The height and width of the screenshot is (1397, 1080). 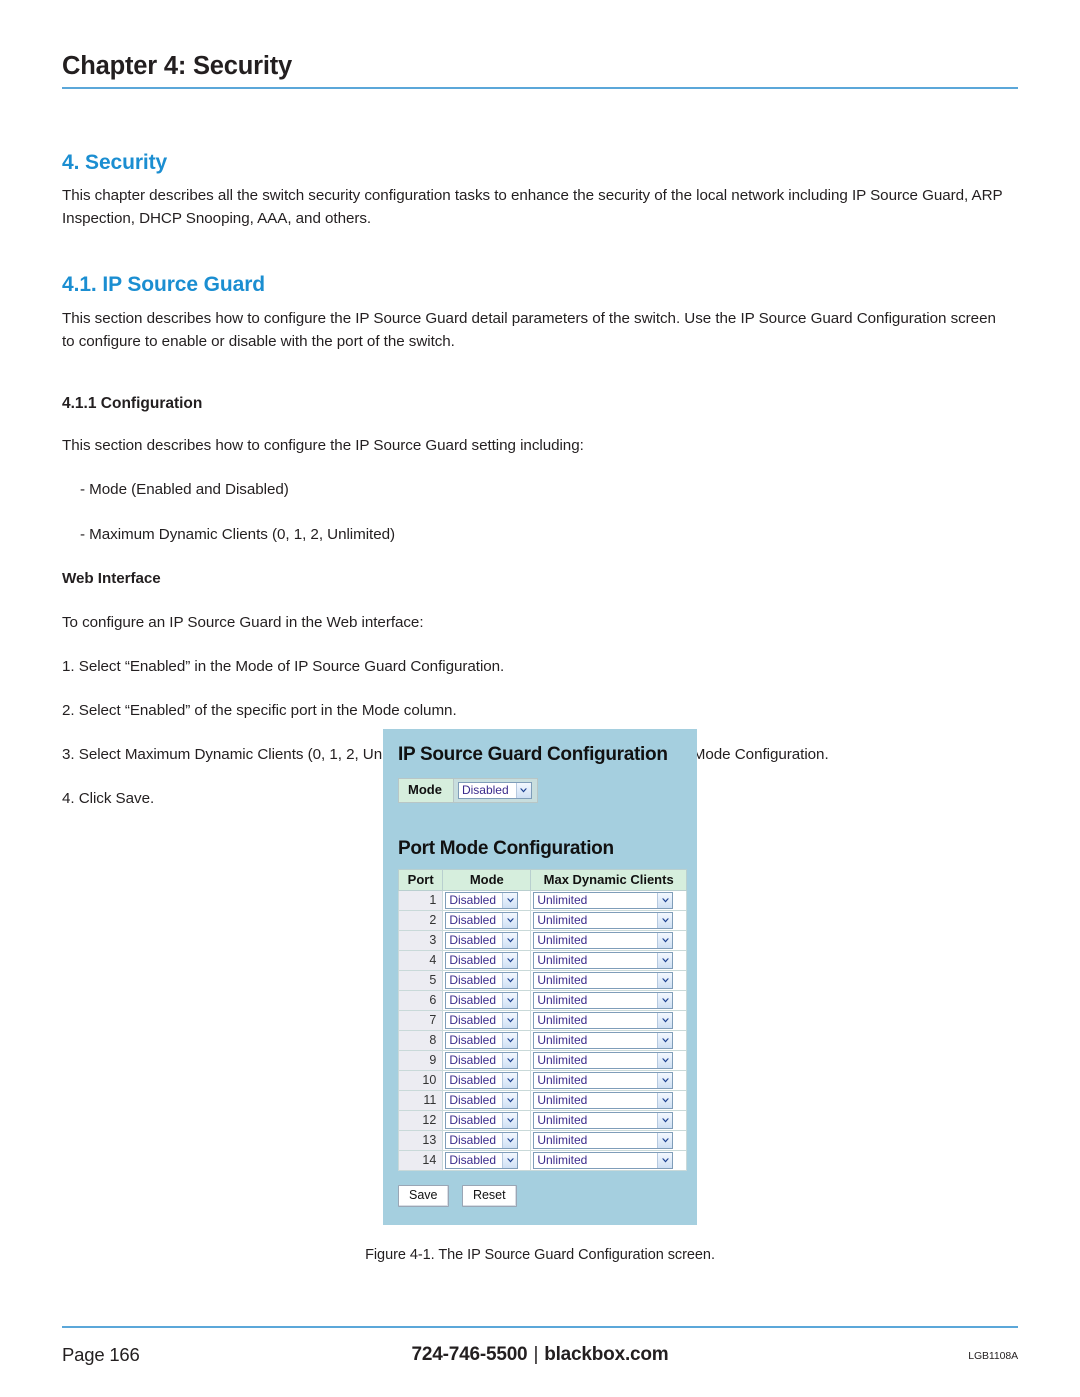 I want to click on port-number-cell: 7, so click(x=420, y=1021).